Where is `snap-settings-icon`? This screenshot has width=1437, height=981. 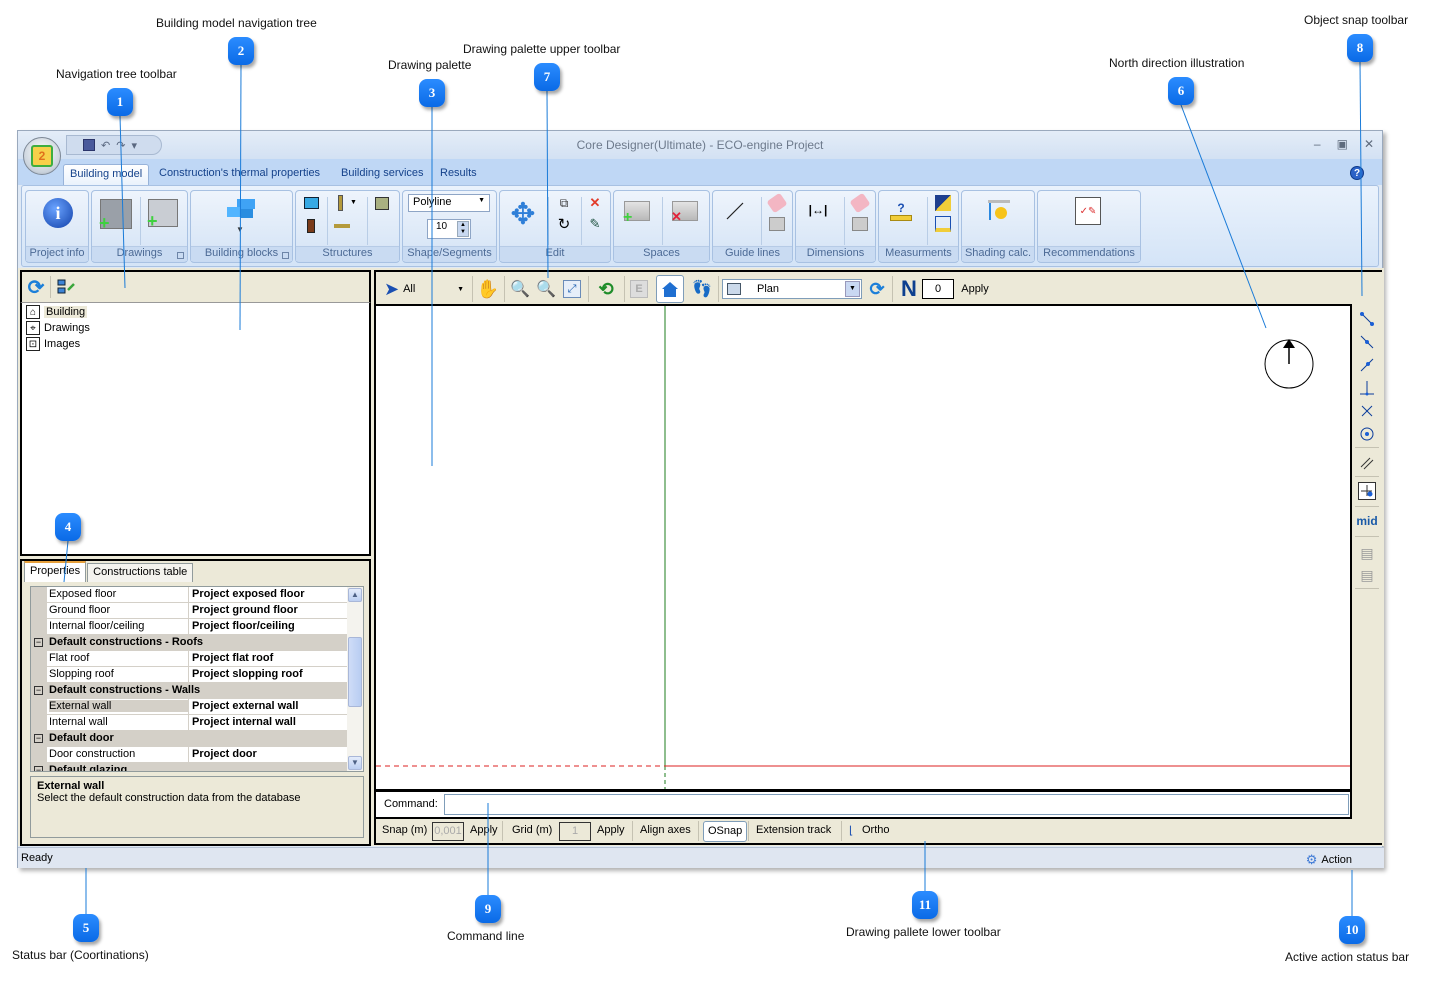 snap-settings-icon is located at coordinates (1367, 491).